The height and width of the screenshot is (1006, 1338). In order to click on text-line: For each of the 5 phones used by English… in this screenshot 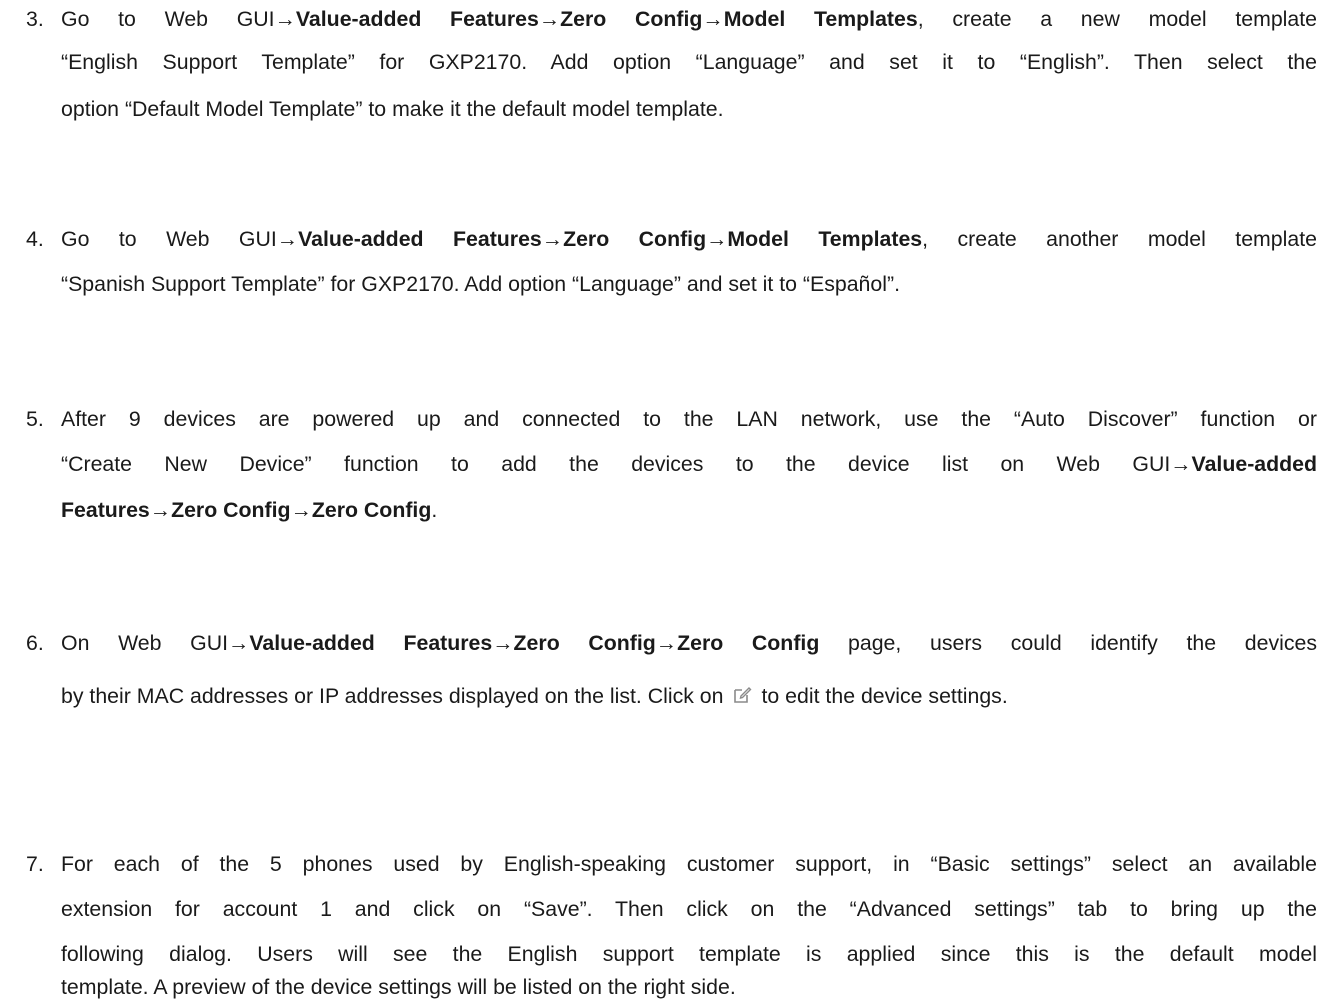, I will do `click(689, 864)`.